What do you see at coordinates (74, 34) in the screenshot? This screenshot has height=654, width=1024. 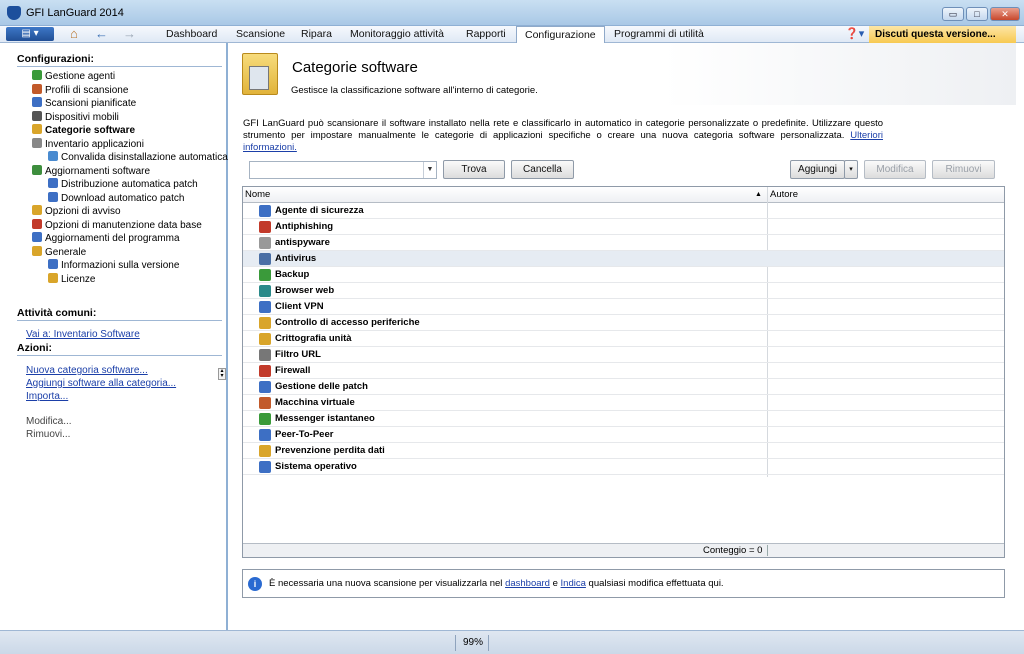 I see `home-icon: ⌂` at bounding box center [74, 34].